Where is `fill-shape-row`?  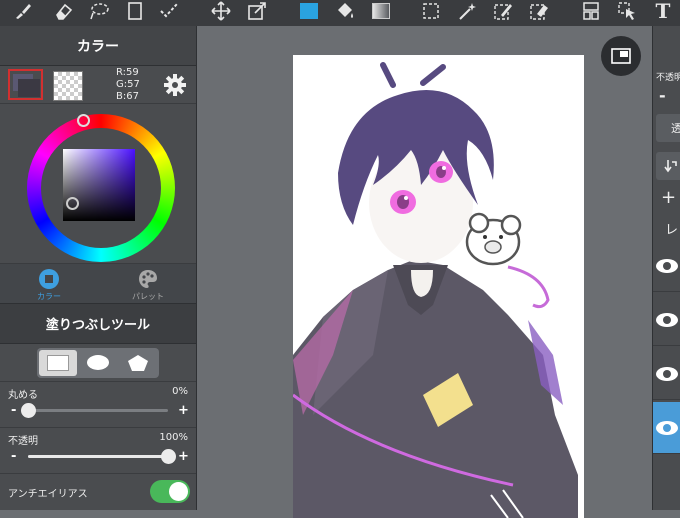 fill-shape-row is located at coordinates (98, 363).